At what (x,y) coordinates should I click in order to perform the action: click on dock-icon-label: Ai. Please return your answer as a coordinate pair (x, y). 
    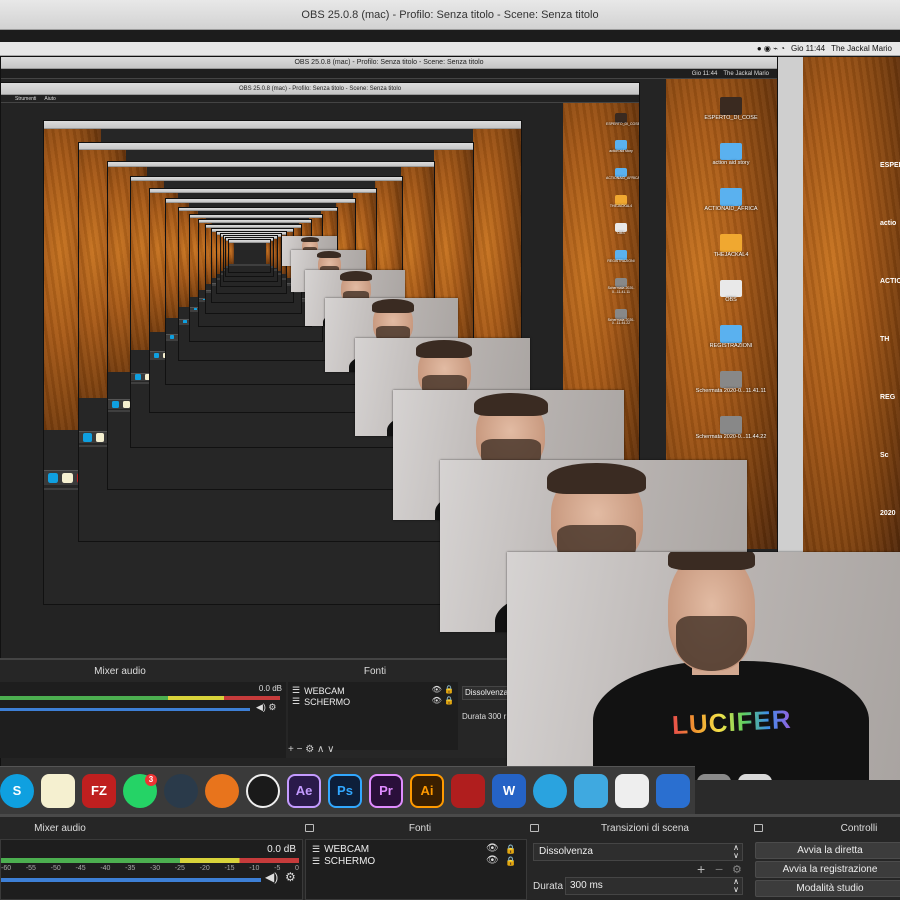
    Looking at the image, I should click on (427, 790).